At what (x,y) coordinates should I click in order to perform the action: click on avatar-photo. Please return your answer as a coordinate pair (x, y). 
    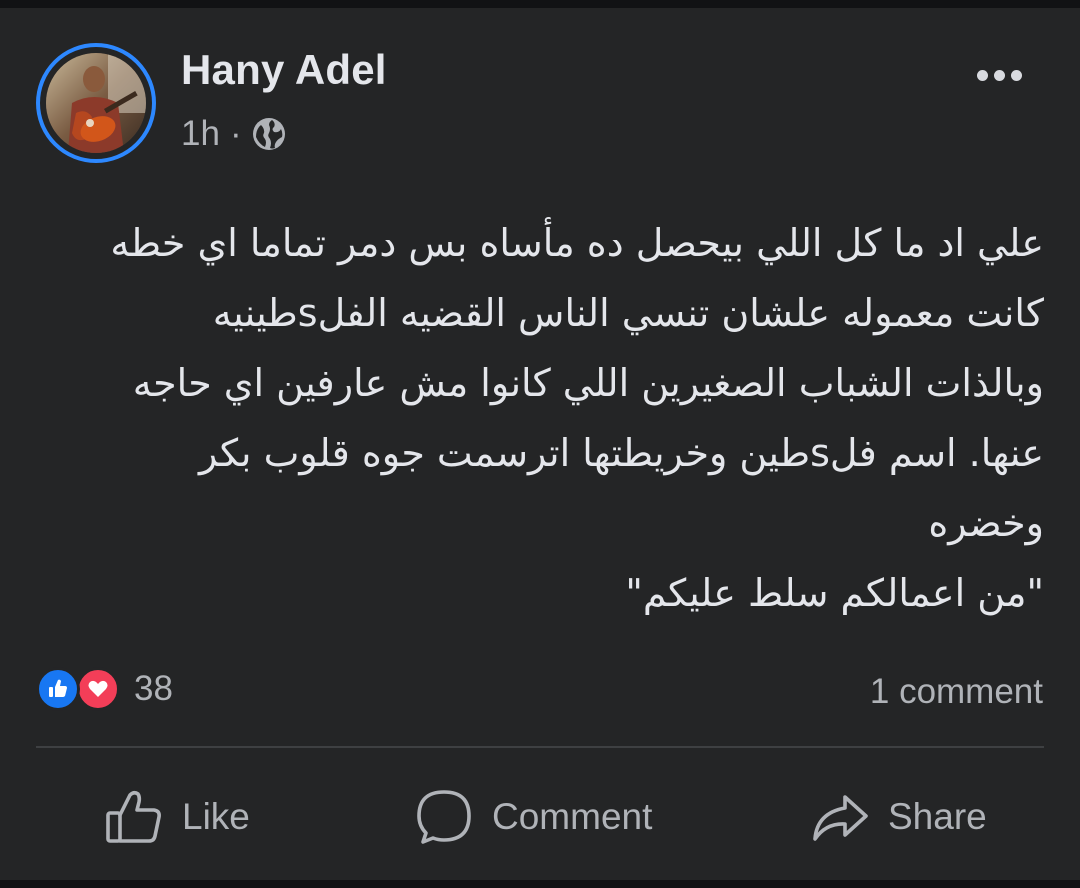
    Looking at the image, I should click on (96, 103).